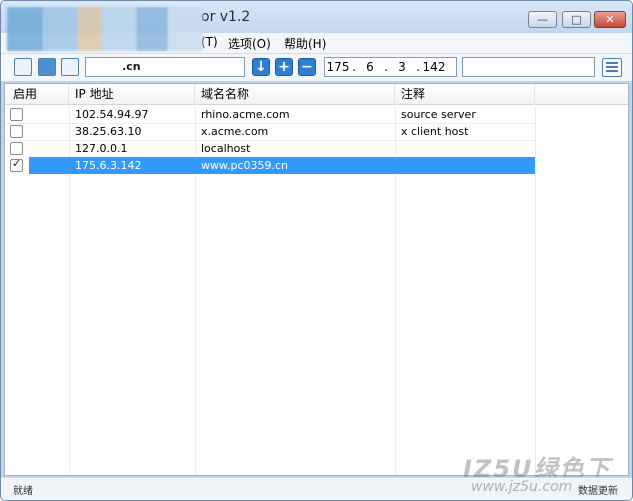 Image resolution: width=633 pixels, height=501 pixels. Describe the element at coordinates (245, 114) in the screenshot. I see `domain-cell: rhino.acme.com` at that location.